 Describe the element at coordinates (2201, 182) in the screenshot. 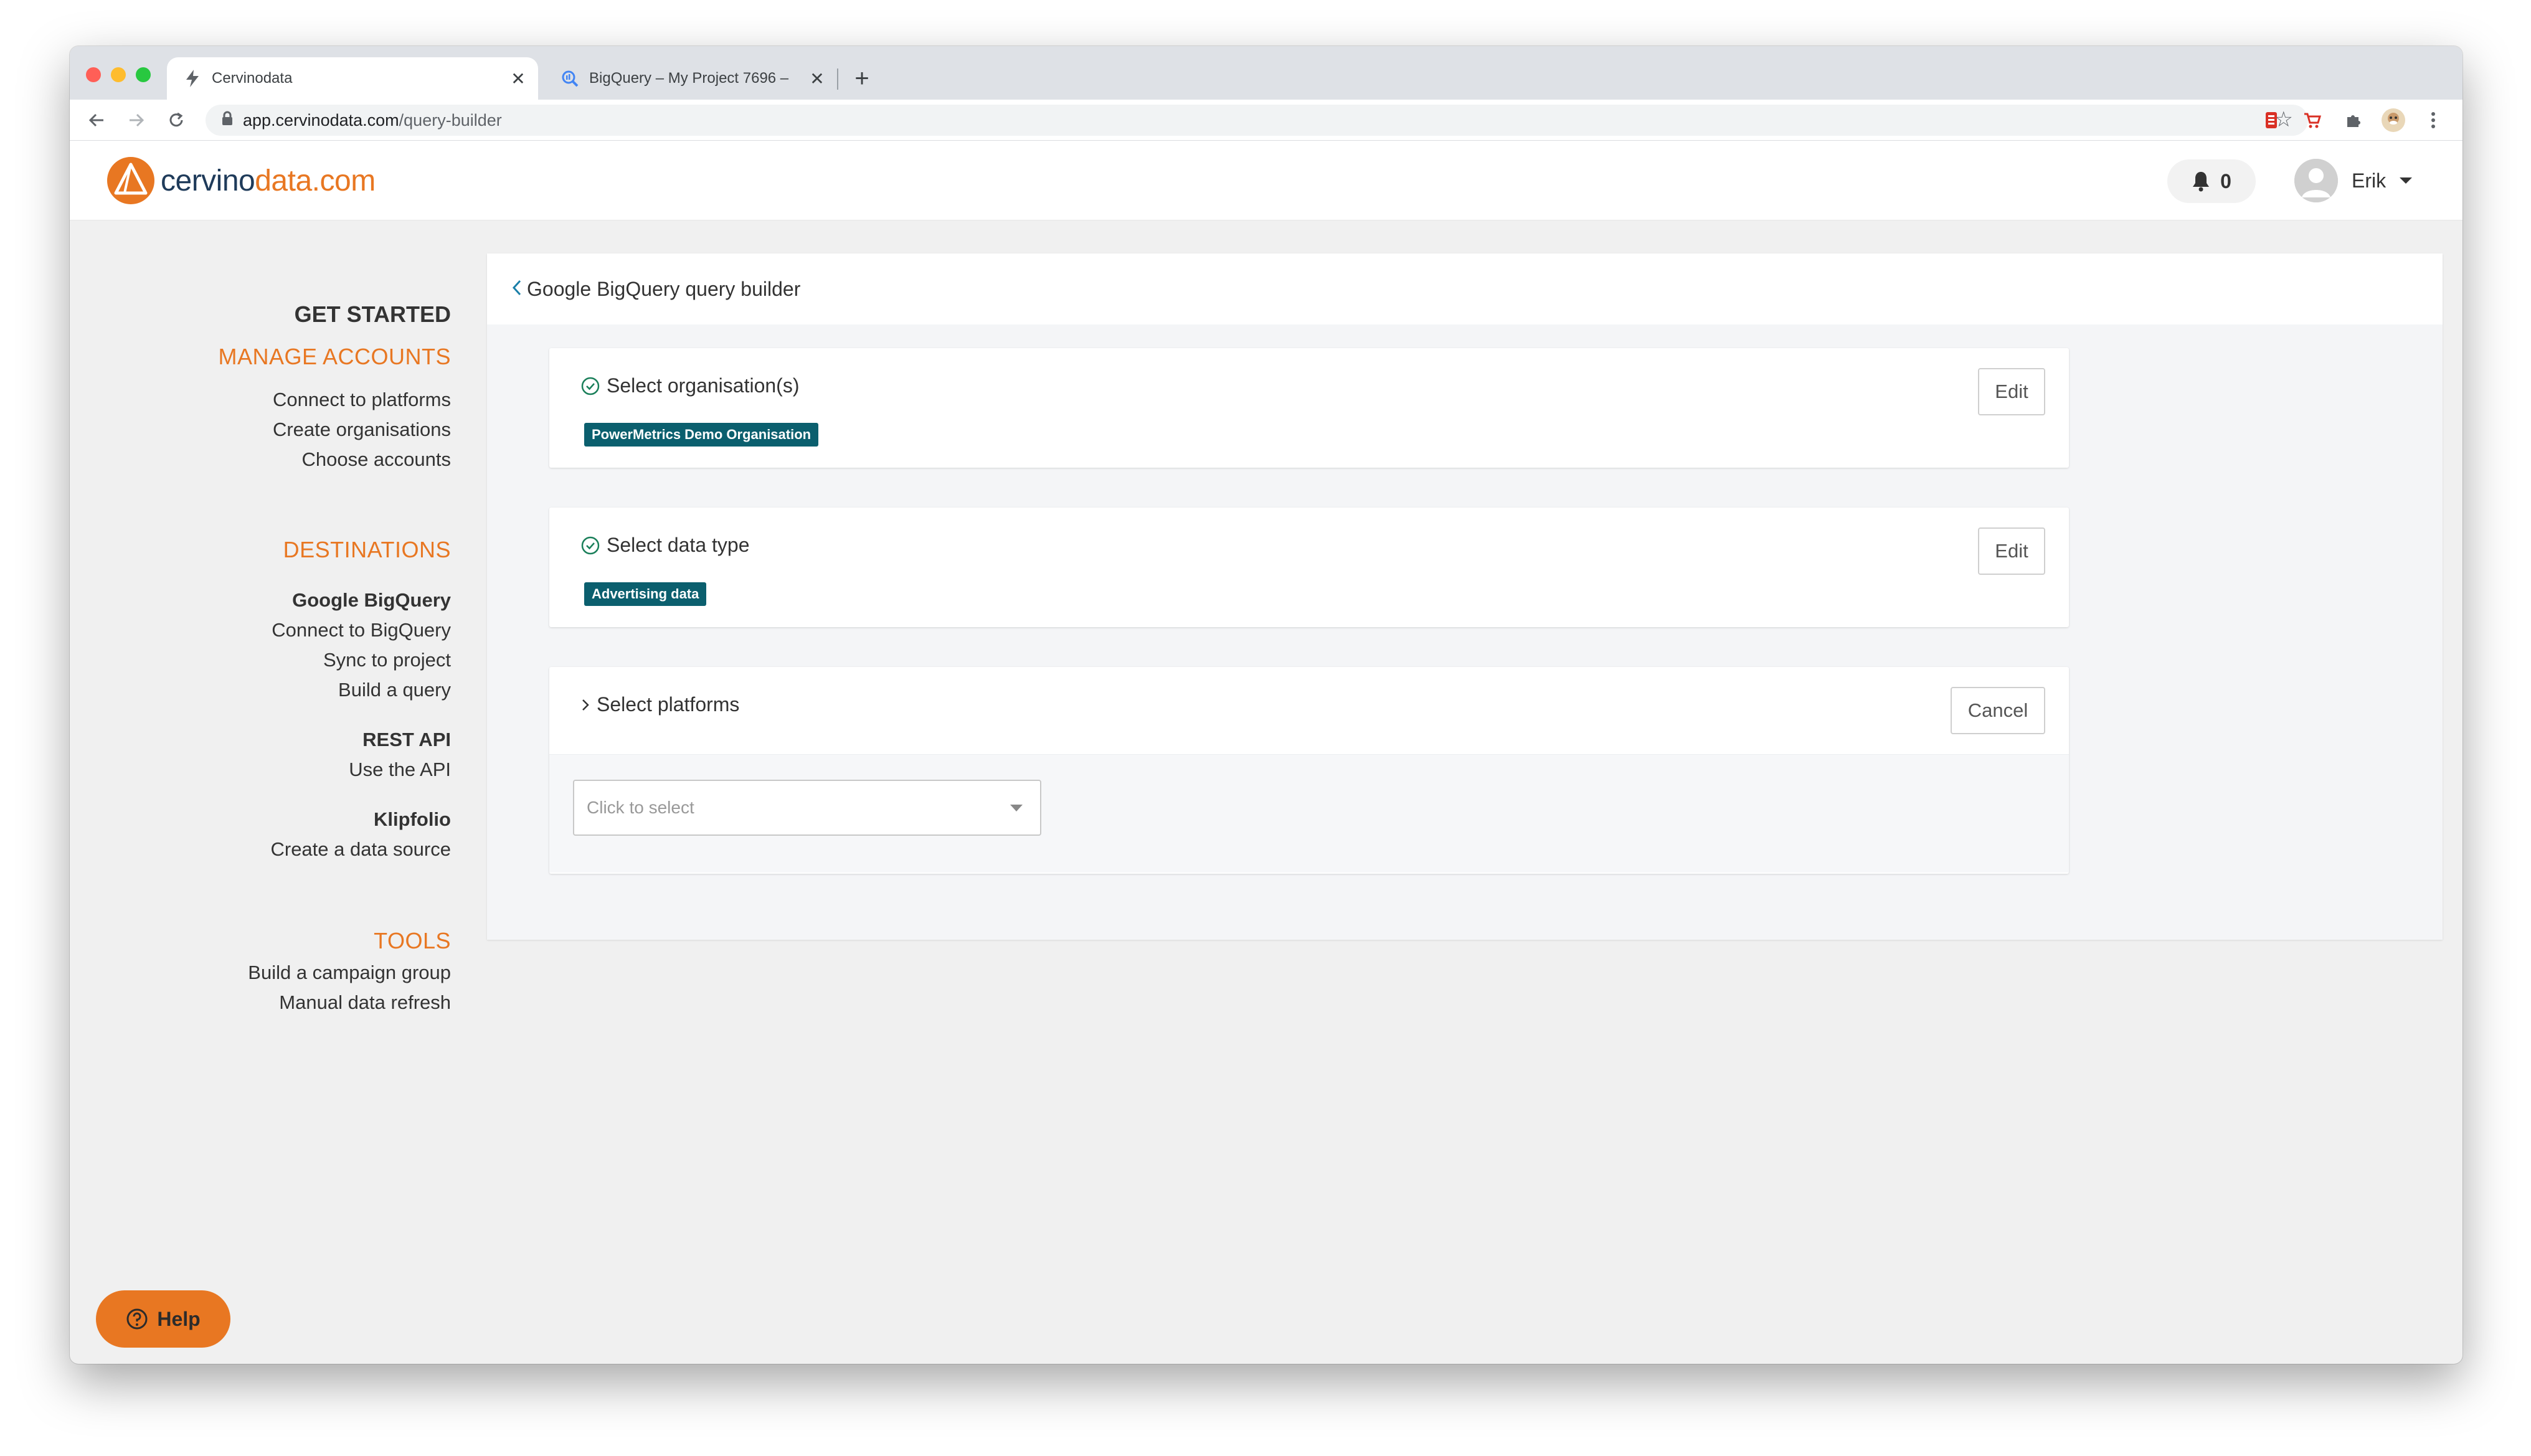

I see `bell-icon` at that location.